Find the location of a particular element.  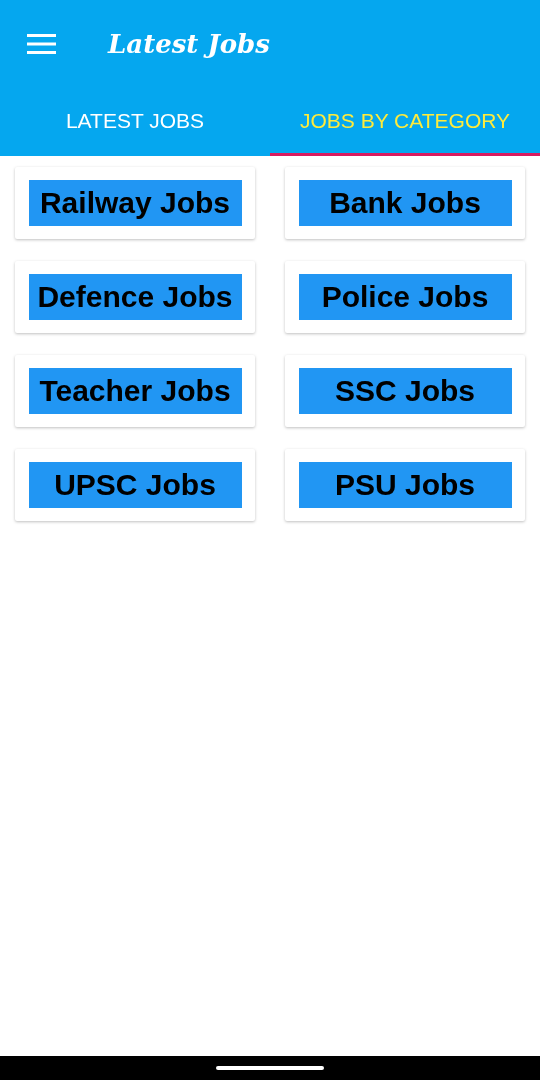

category-card: Police Jobs is located at coordinates (405, 297).